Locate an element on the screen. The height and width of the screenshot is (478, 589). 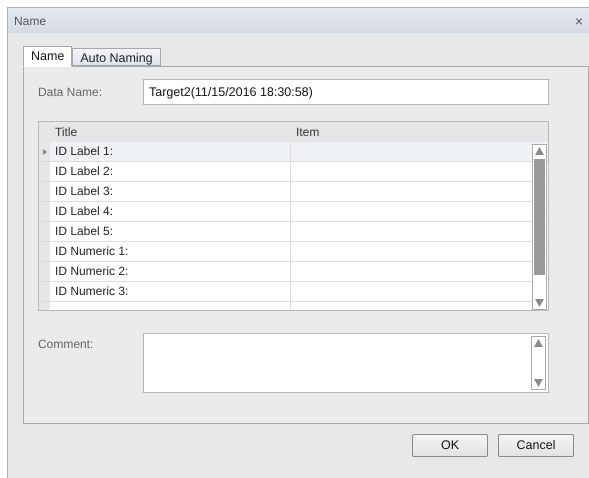
table-cell: ID Label 2: is located at coordinates (170, 171).